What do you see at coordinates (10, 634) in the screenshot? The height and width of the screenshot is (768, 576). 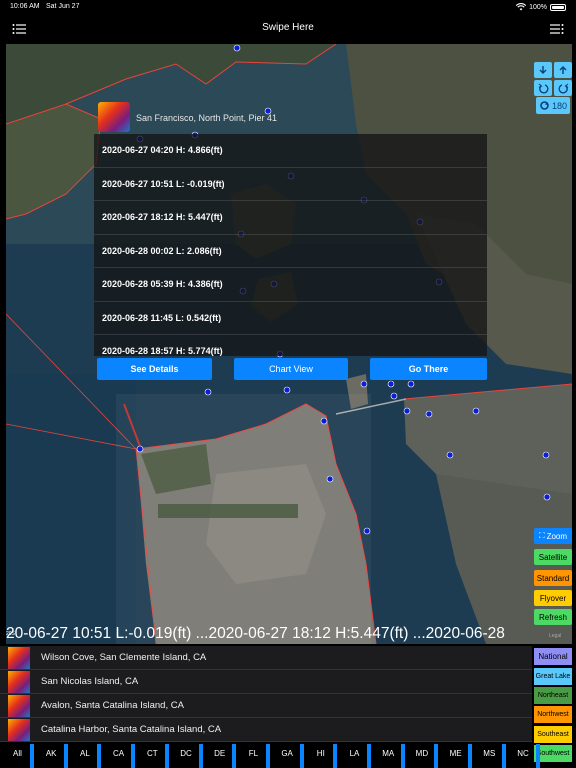 I see `marquee-prefix: 20S` at bounding box center [10, 634].